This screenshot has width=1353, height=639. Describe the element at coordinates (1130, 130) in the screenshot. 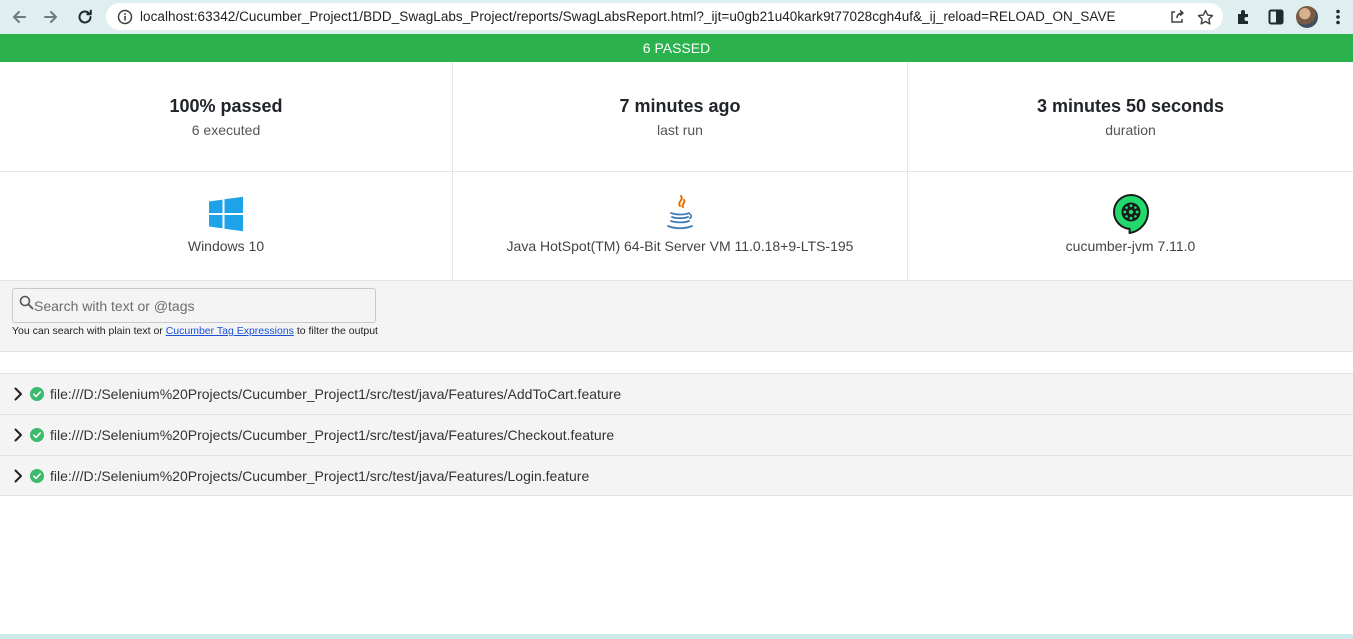

I see `stat-duration-label: duration` at that location.